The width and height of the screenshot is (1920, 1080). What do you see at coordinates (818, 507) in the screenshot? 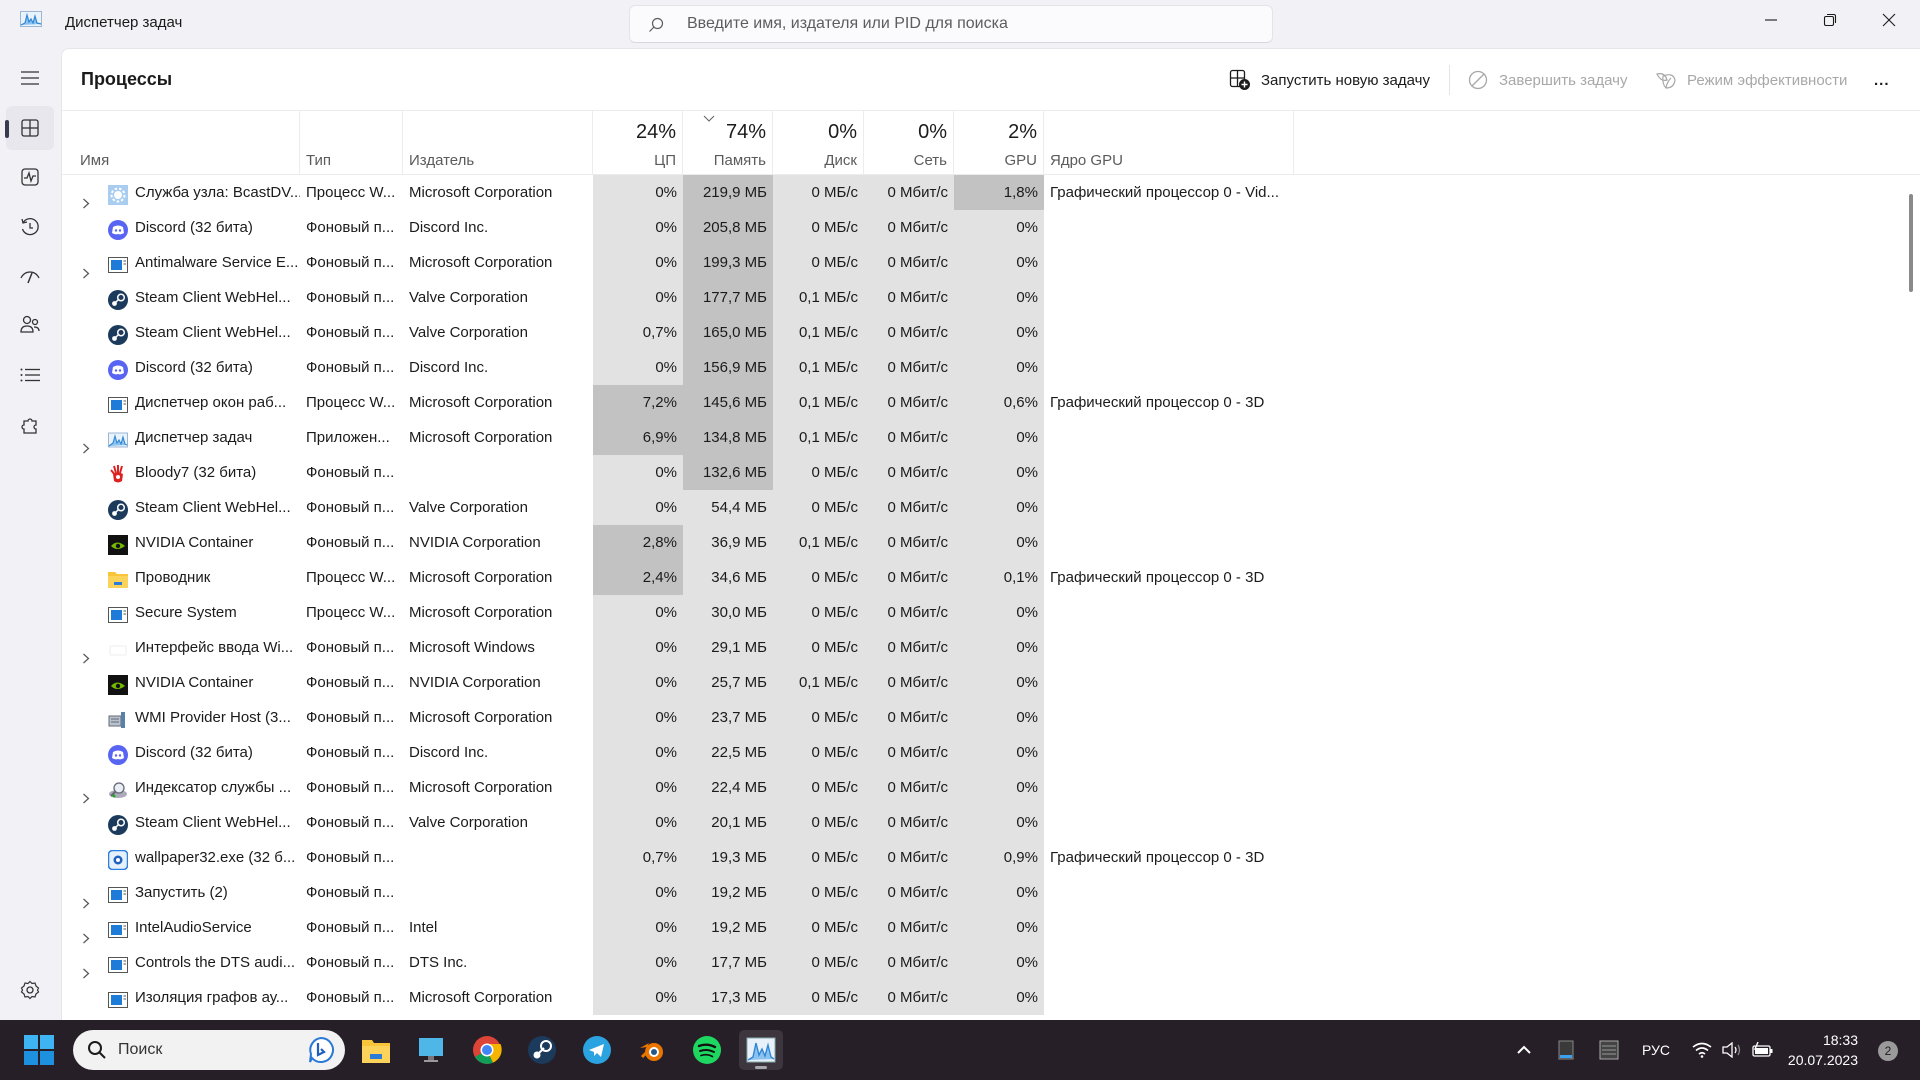
I see `process-disk: 0 МБ/с` at bounding box center [818, 507].